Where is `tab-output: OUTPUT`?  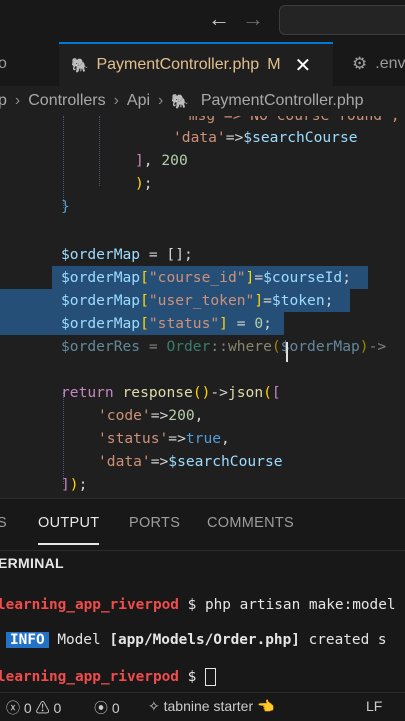 tab-output: OUTPUT is located at coordinates (69, 530).